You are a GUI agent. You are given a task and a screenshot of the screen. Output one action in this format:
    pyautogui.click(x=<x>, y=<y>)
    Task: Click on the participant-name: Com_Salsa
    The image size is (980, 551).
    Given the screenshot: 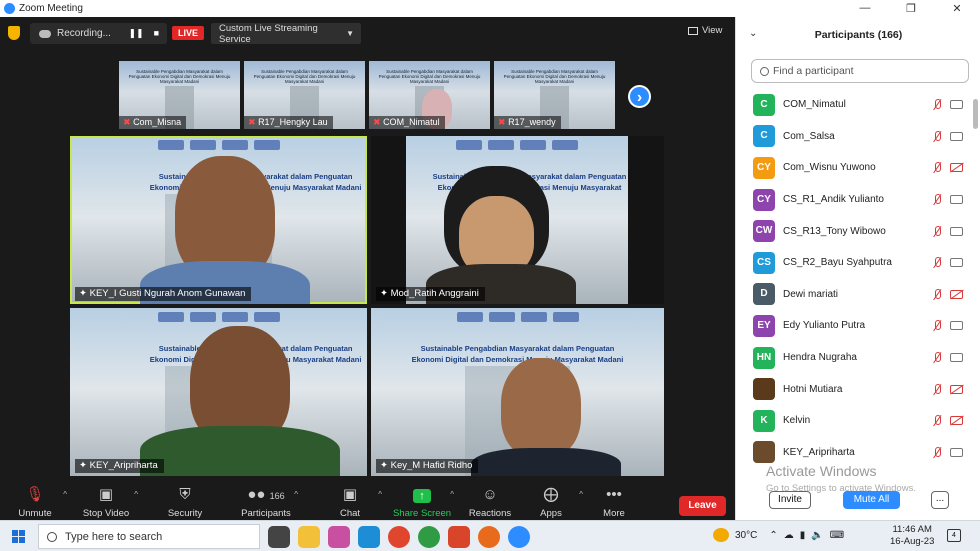 What is the action you would take?
    pyautogui.click(x=809, y=136)
    